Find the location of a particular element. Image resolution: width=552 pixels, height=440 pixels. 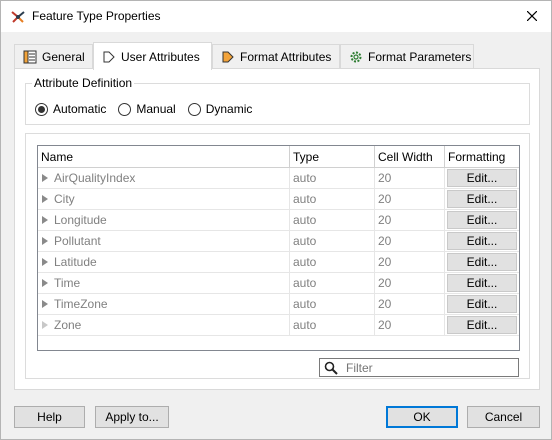

radio-dynamic-label: Dynamic is located at coordinates (229, 109).